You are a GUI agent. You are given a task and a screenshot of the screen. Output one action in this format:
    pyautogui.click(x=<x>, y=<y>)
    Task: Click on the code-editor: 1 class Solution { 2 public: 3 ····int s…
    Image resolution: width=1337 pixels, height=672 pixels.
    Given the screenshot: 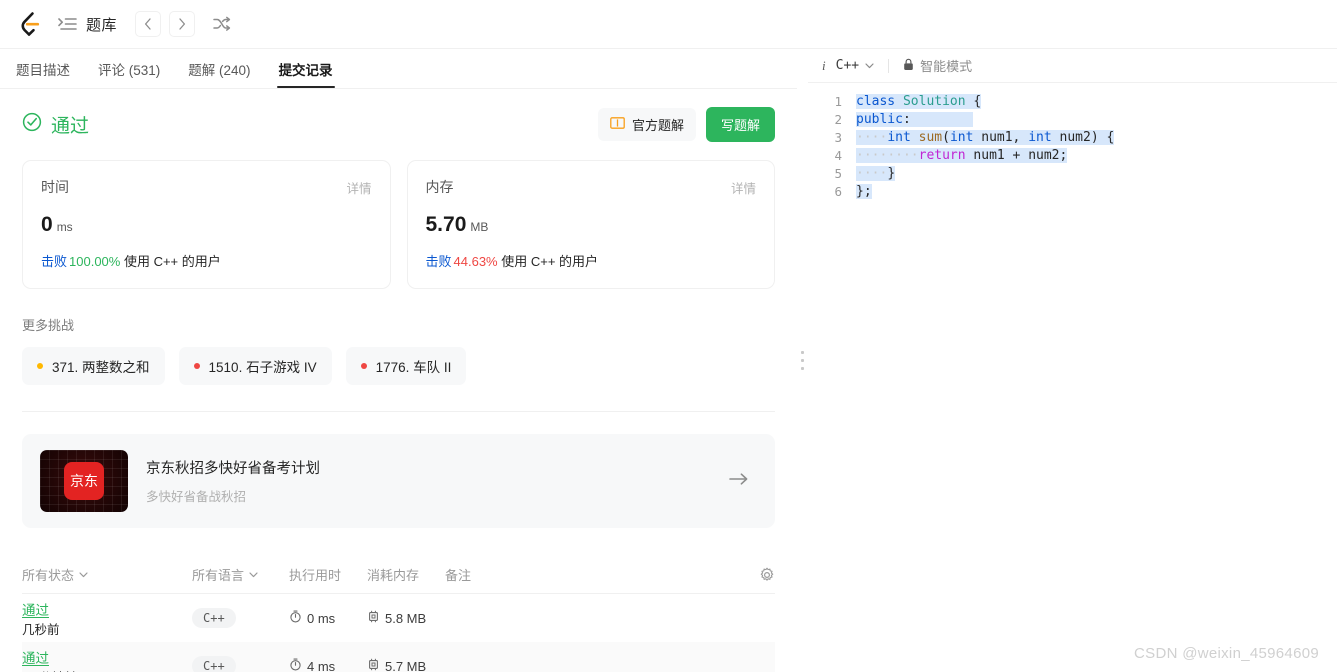 What is the action you would take?
    pyautogui.click(x=1072, y=142)
    